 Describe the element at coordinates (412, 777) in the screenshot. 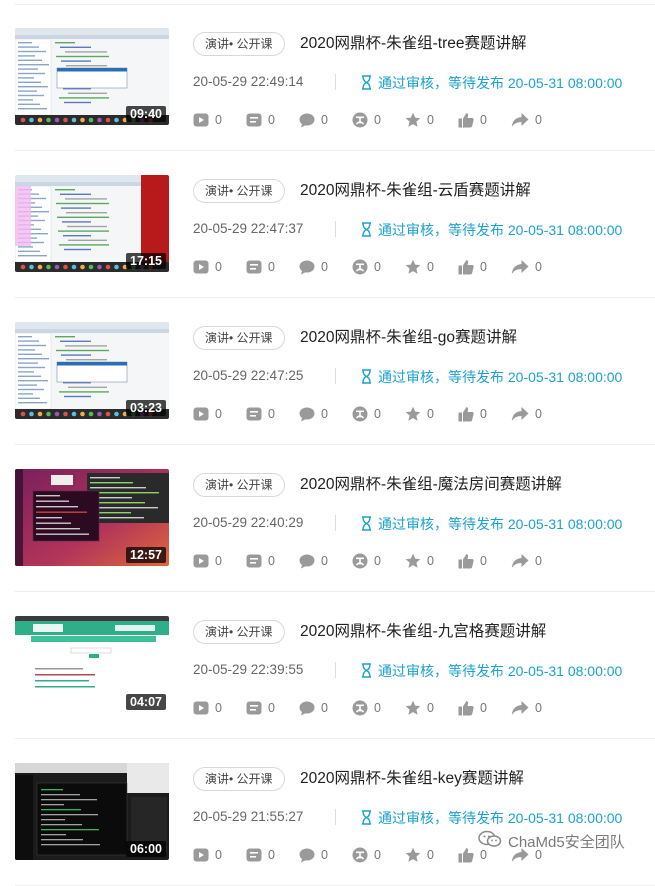

I see `video-title: 2020网鼎杯-朱雀组-key赛题讲解` at that location.